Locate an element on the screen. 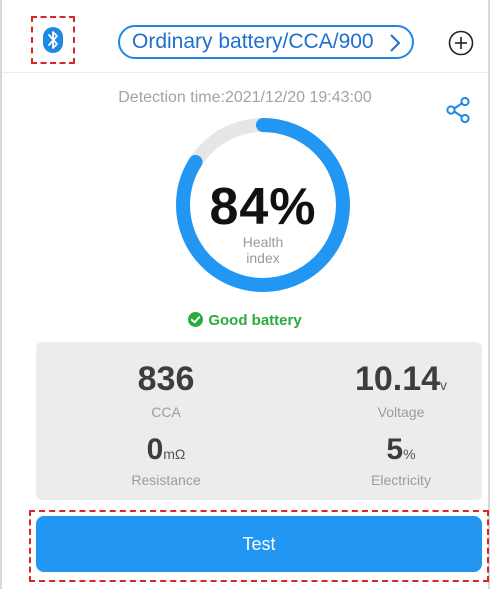 The image size is (490, 589). resistance-value: 0 is located at coordinates (155, 449).